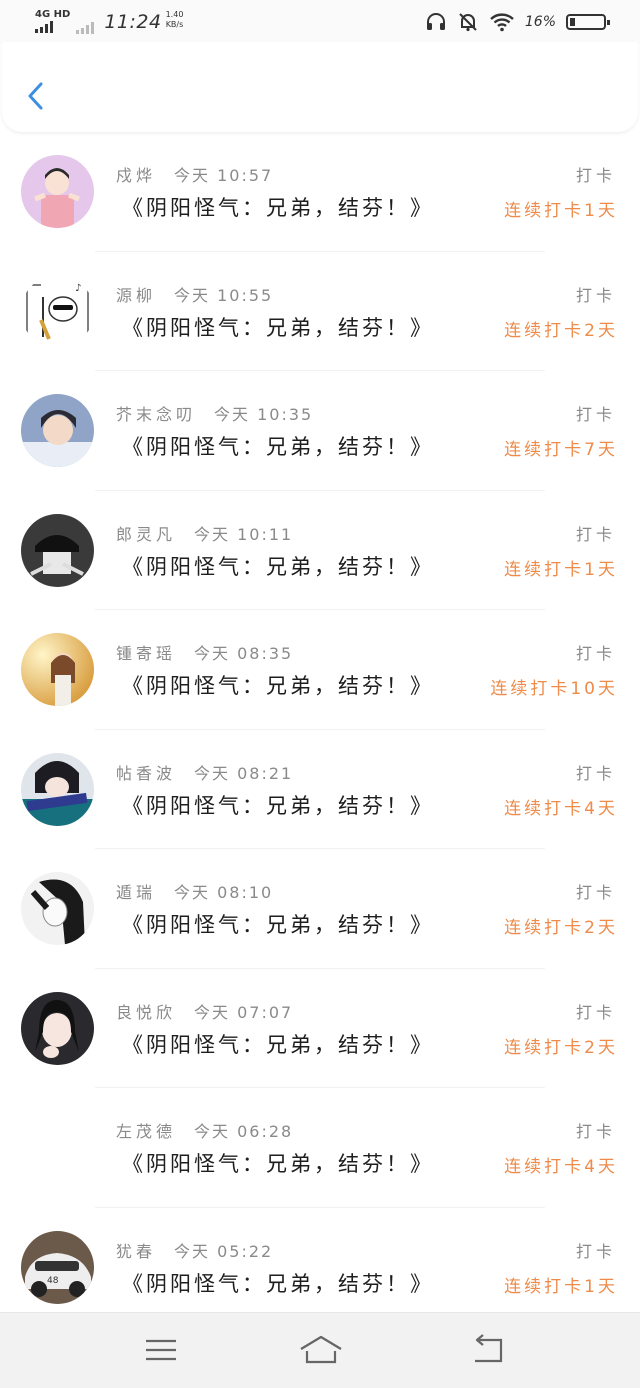 Image resolution: width=640 pixels, height=1388 pixels. I want to click on system-nav-bar, so click(320, 1350).